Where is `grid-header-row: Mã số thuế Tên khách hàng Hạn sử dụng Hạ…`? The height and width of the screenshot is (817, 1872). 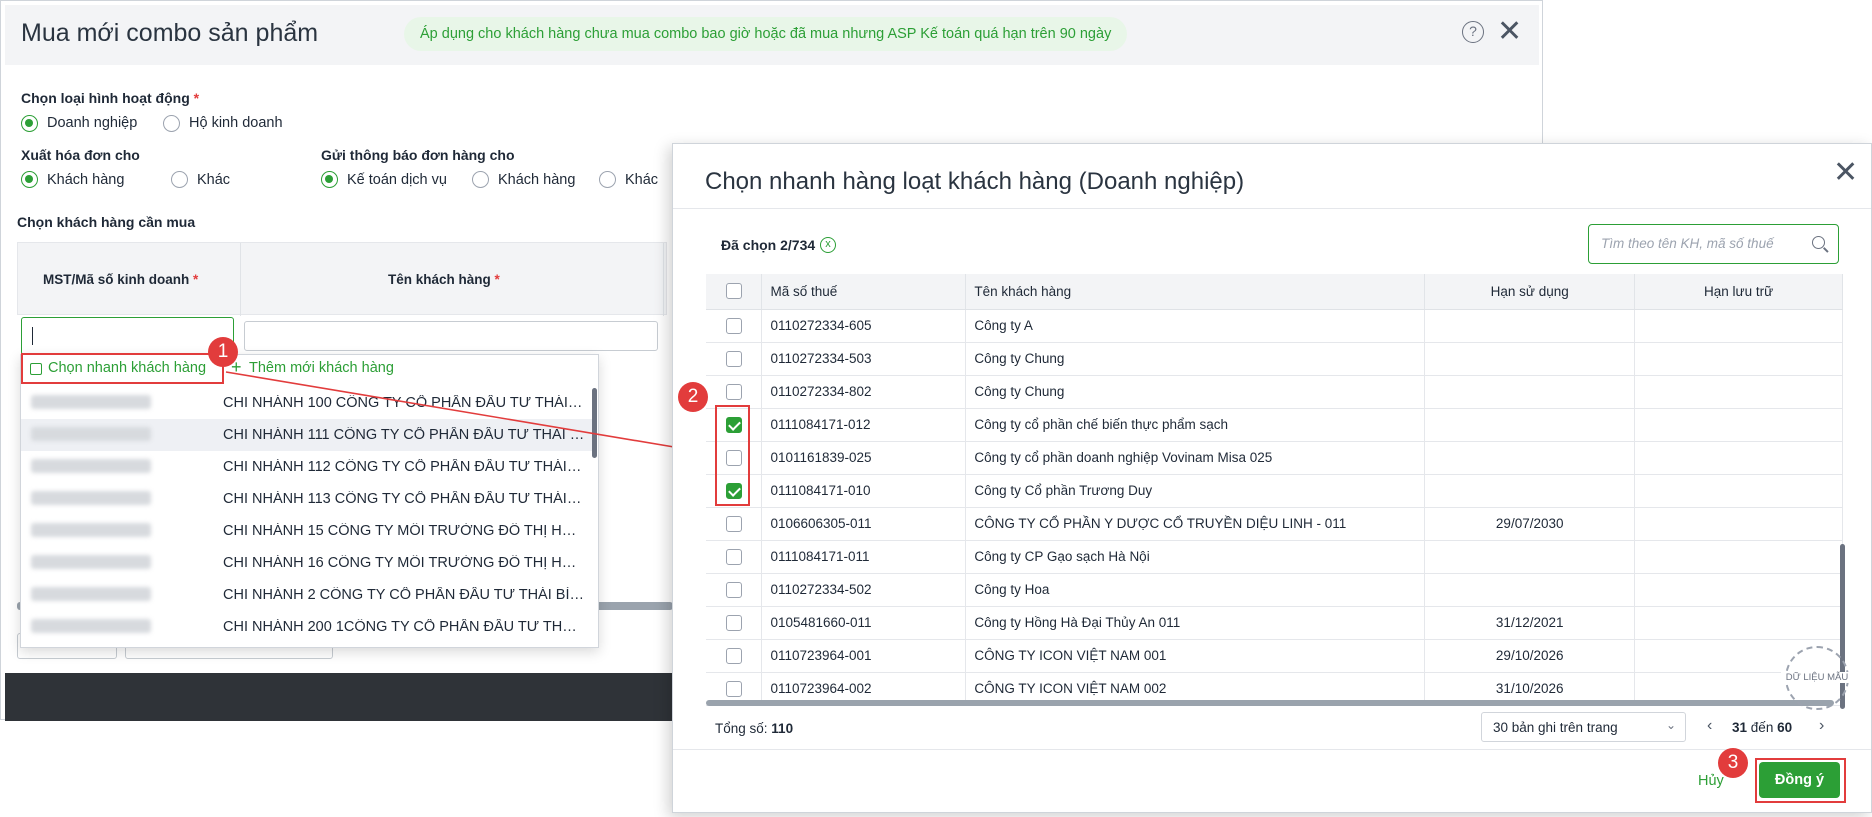
grid-header-row: Mã số thuế Tên khách hàng Hạn sử dụng Hạ… is located at coordinates (1274, 292).